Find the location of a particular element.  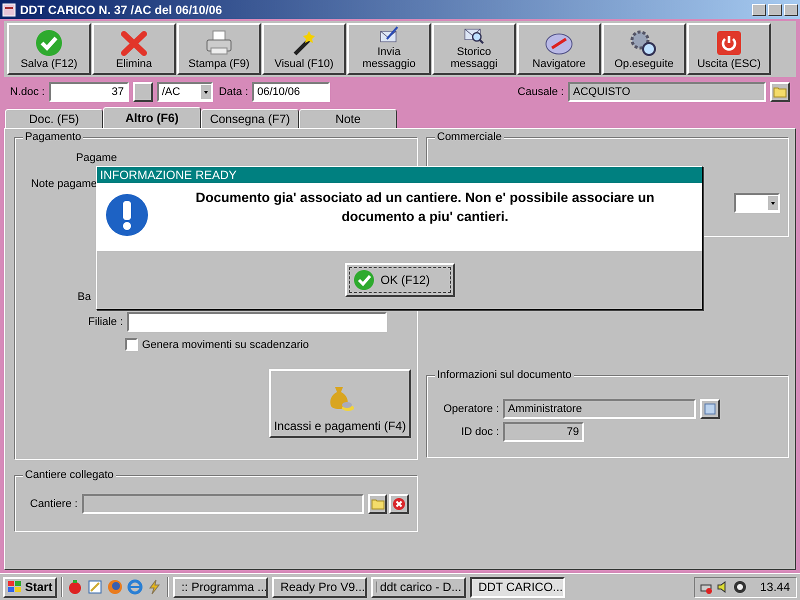

minimize-button is located at coordinates (759, 10).